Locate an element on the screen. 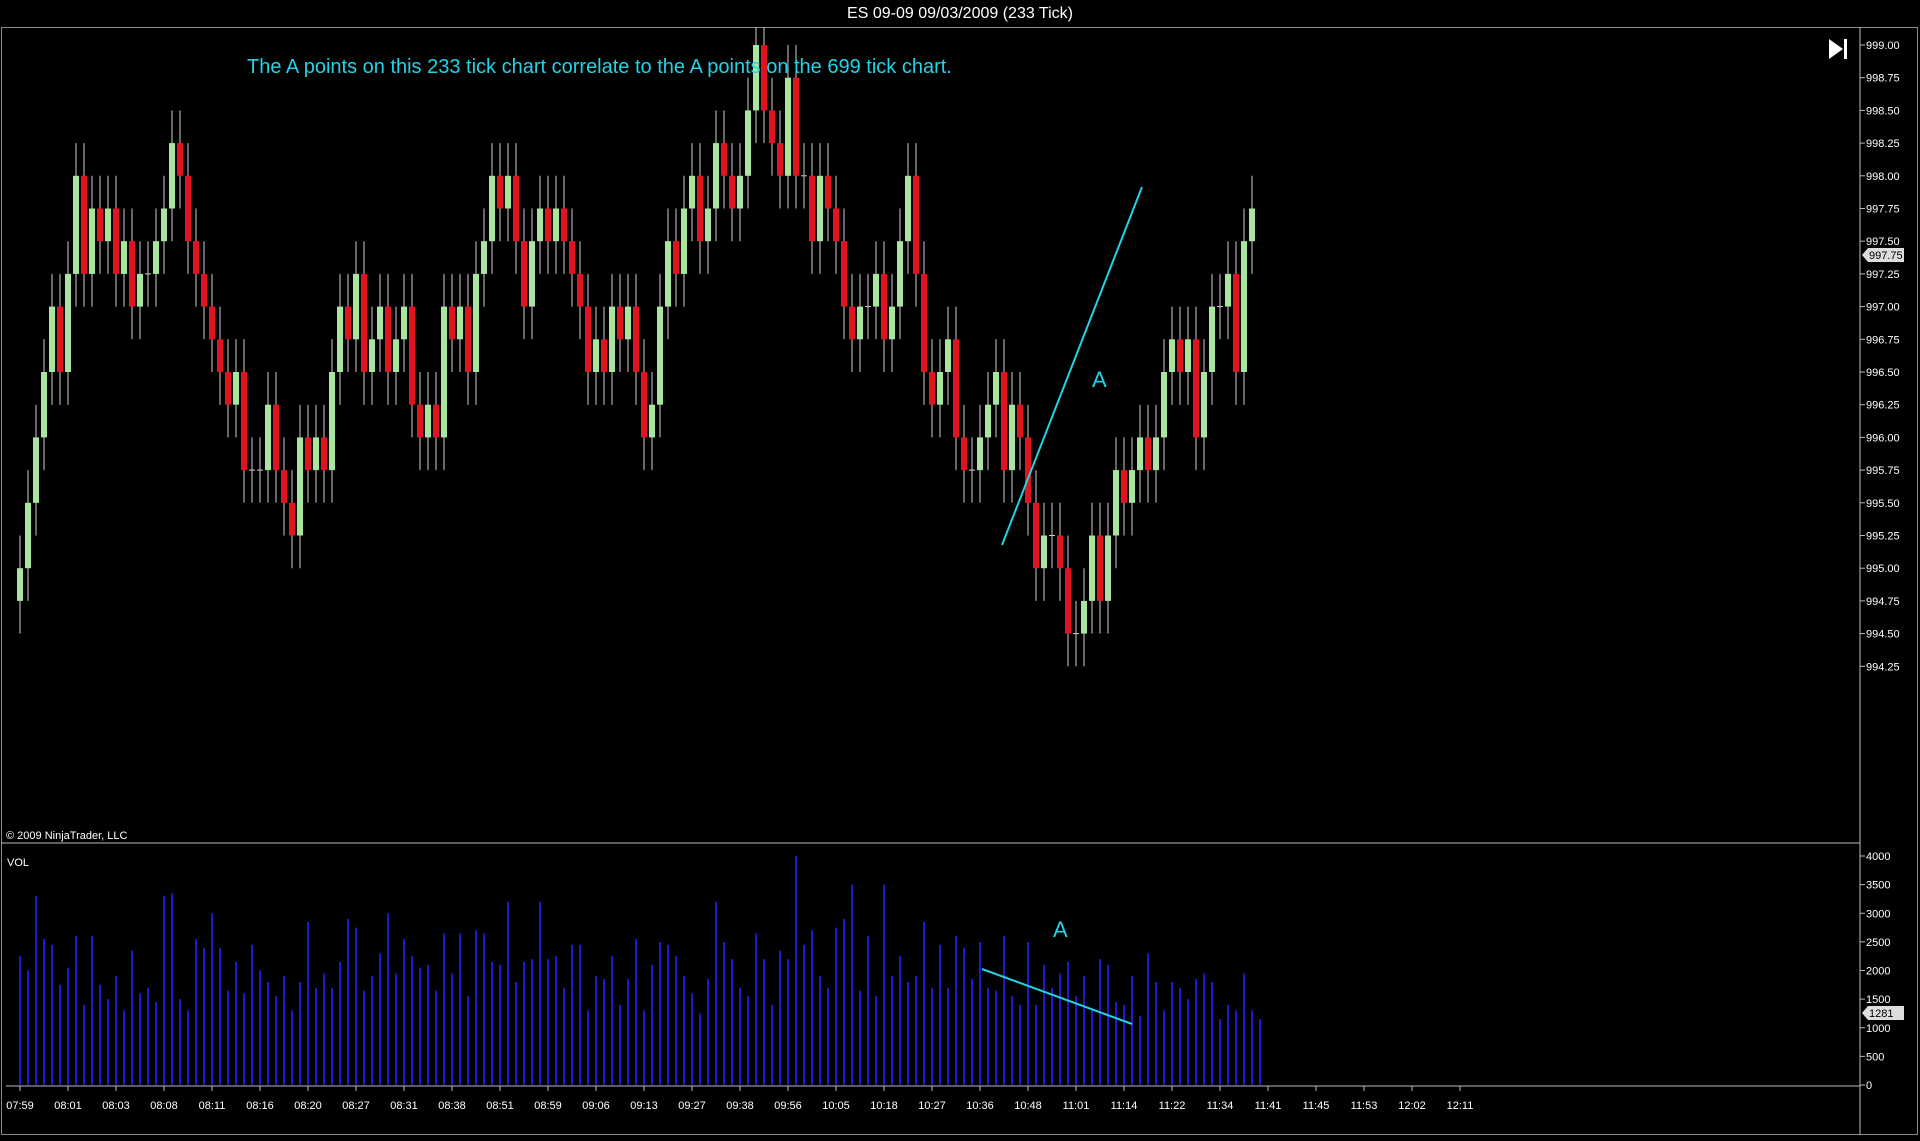  price-axis-label: 996.75 is located at coordinates (1883, 340).